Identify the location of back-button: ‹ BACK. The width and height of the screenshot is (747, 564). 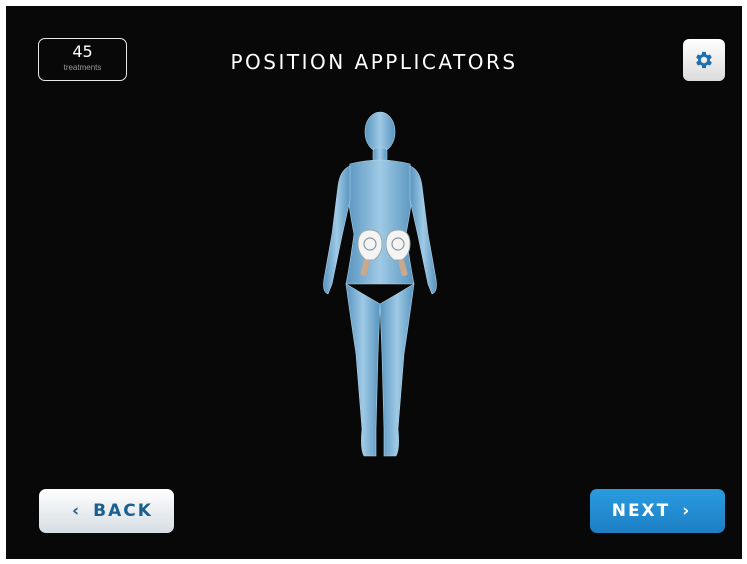
(106, 511).